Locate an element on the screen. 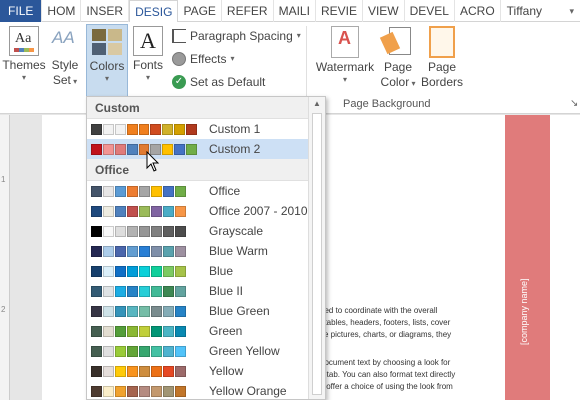 The height and width of the screenshot is (400, 580). colors-icon is located at coordinates (107, 42).